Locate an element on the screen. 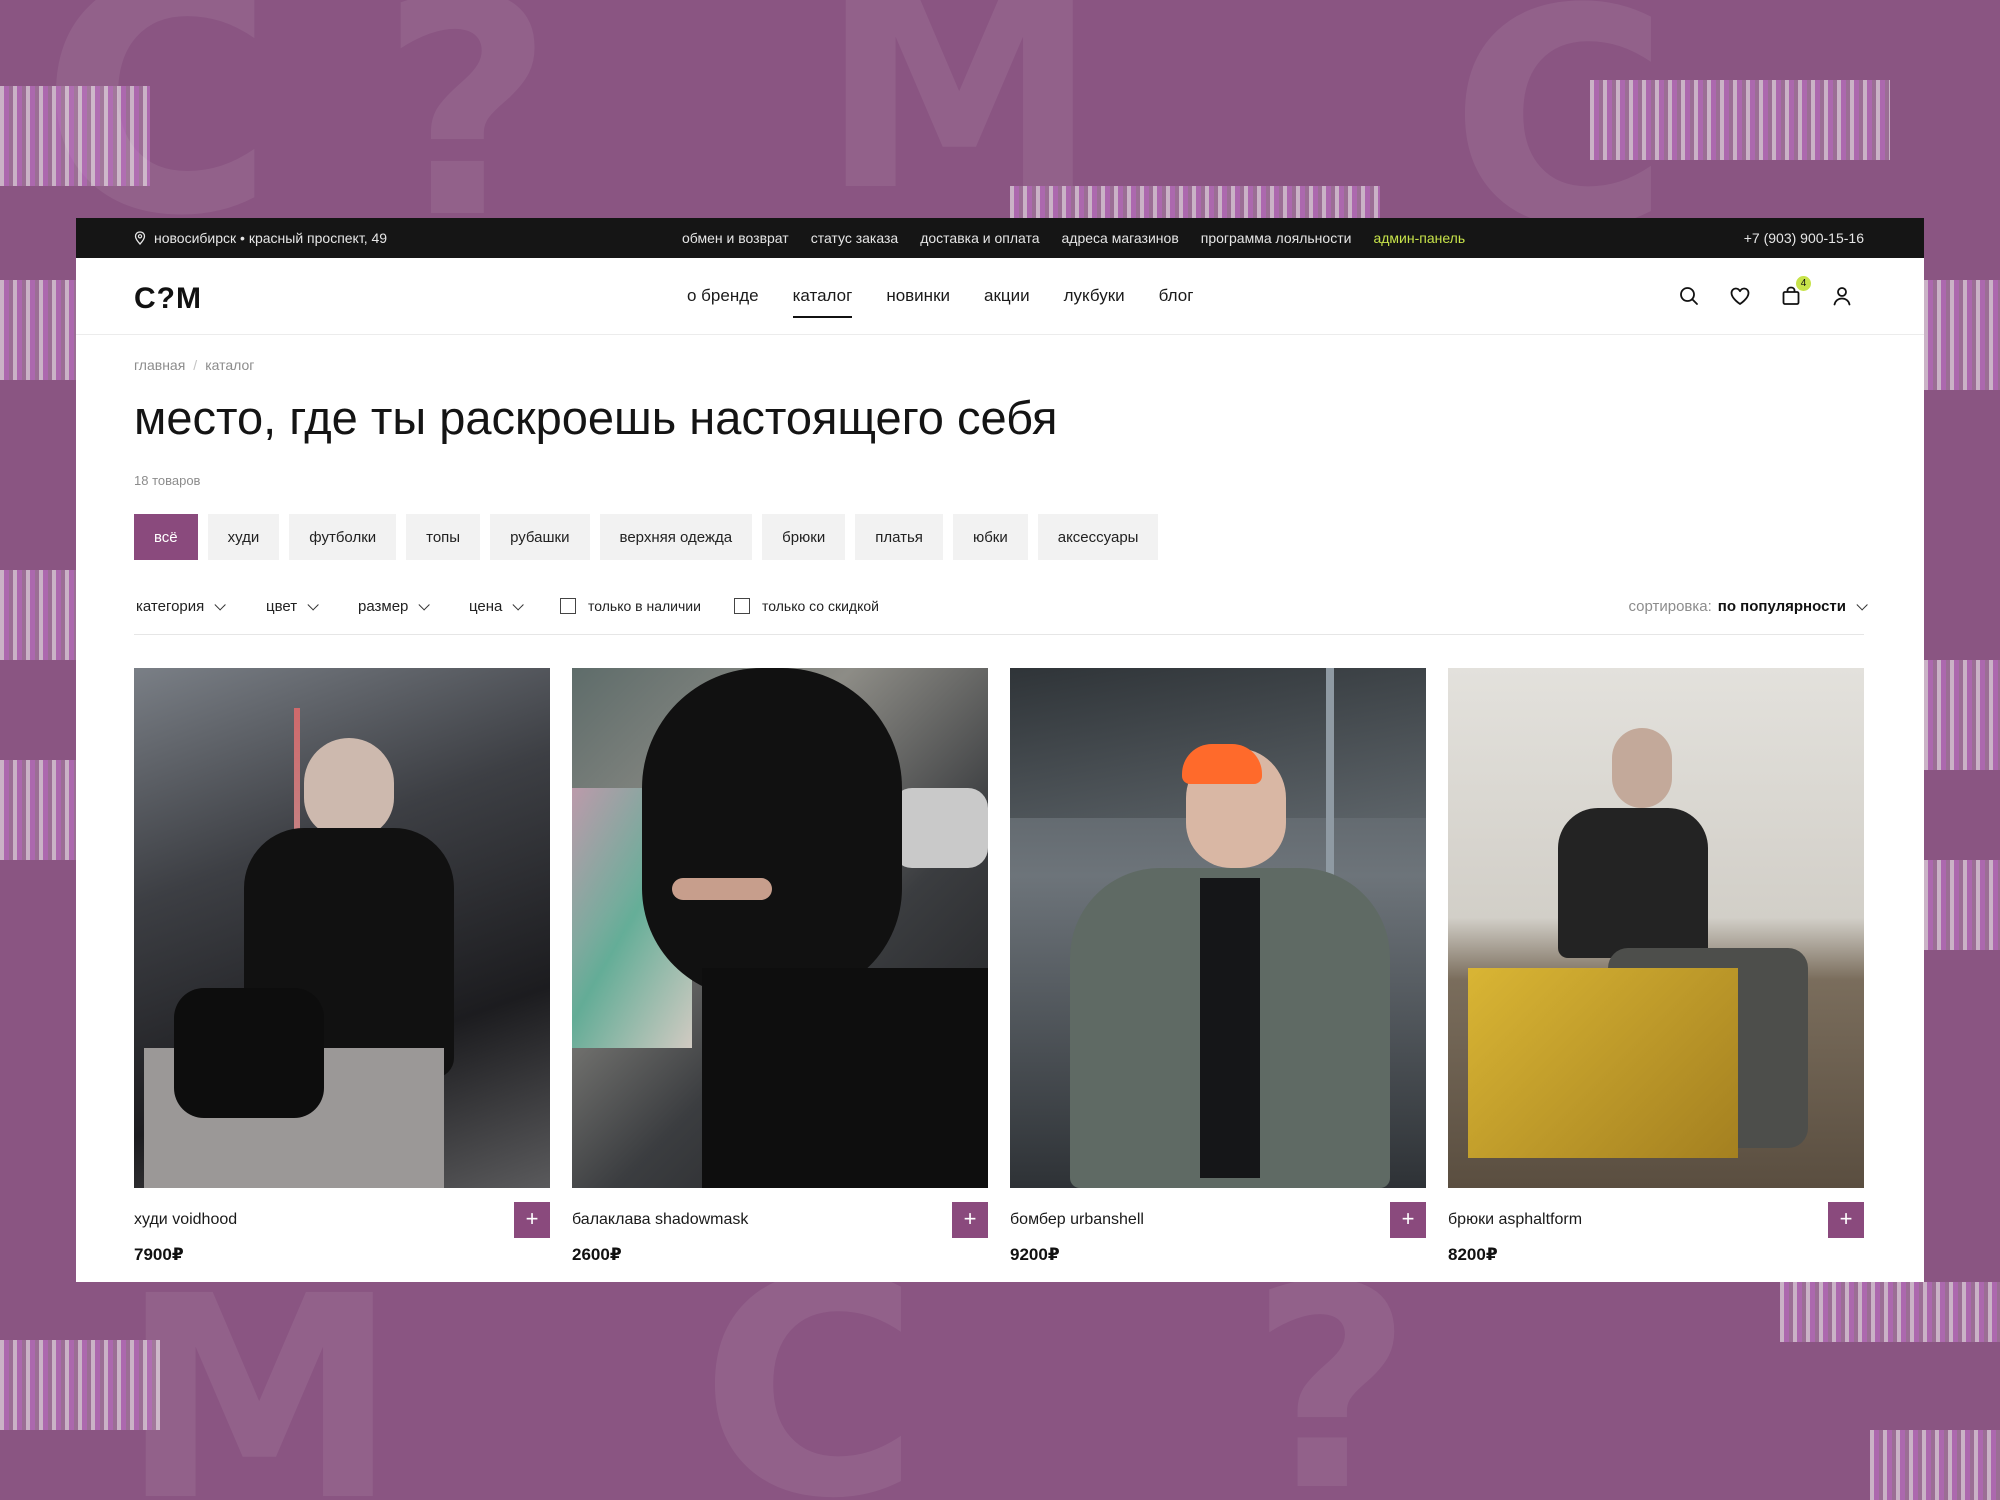 The width and height of the screenshot is (2000, 1500). filters-divider is located at coordinates (999, 634).